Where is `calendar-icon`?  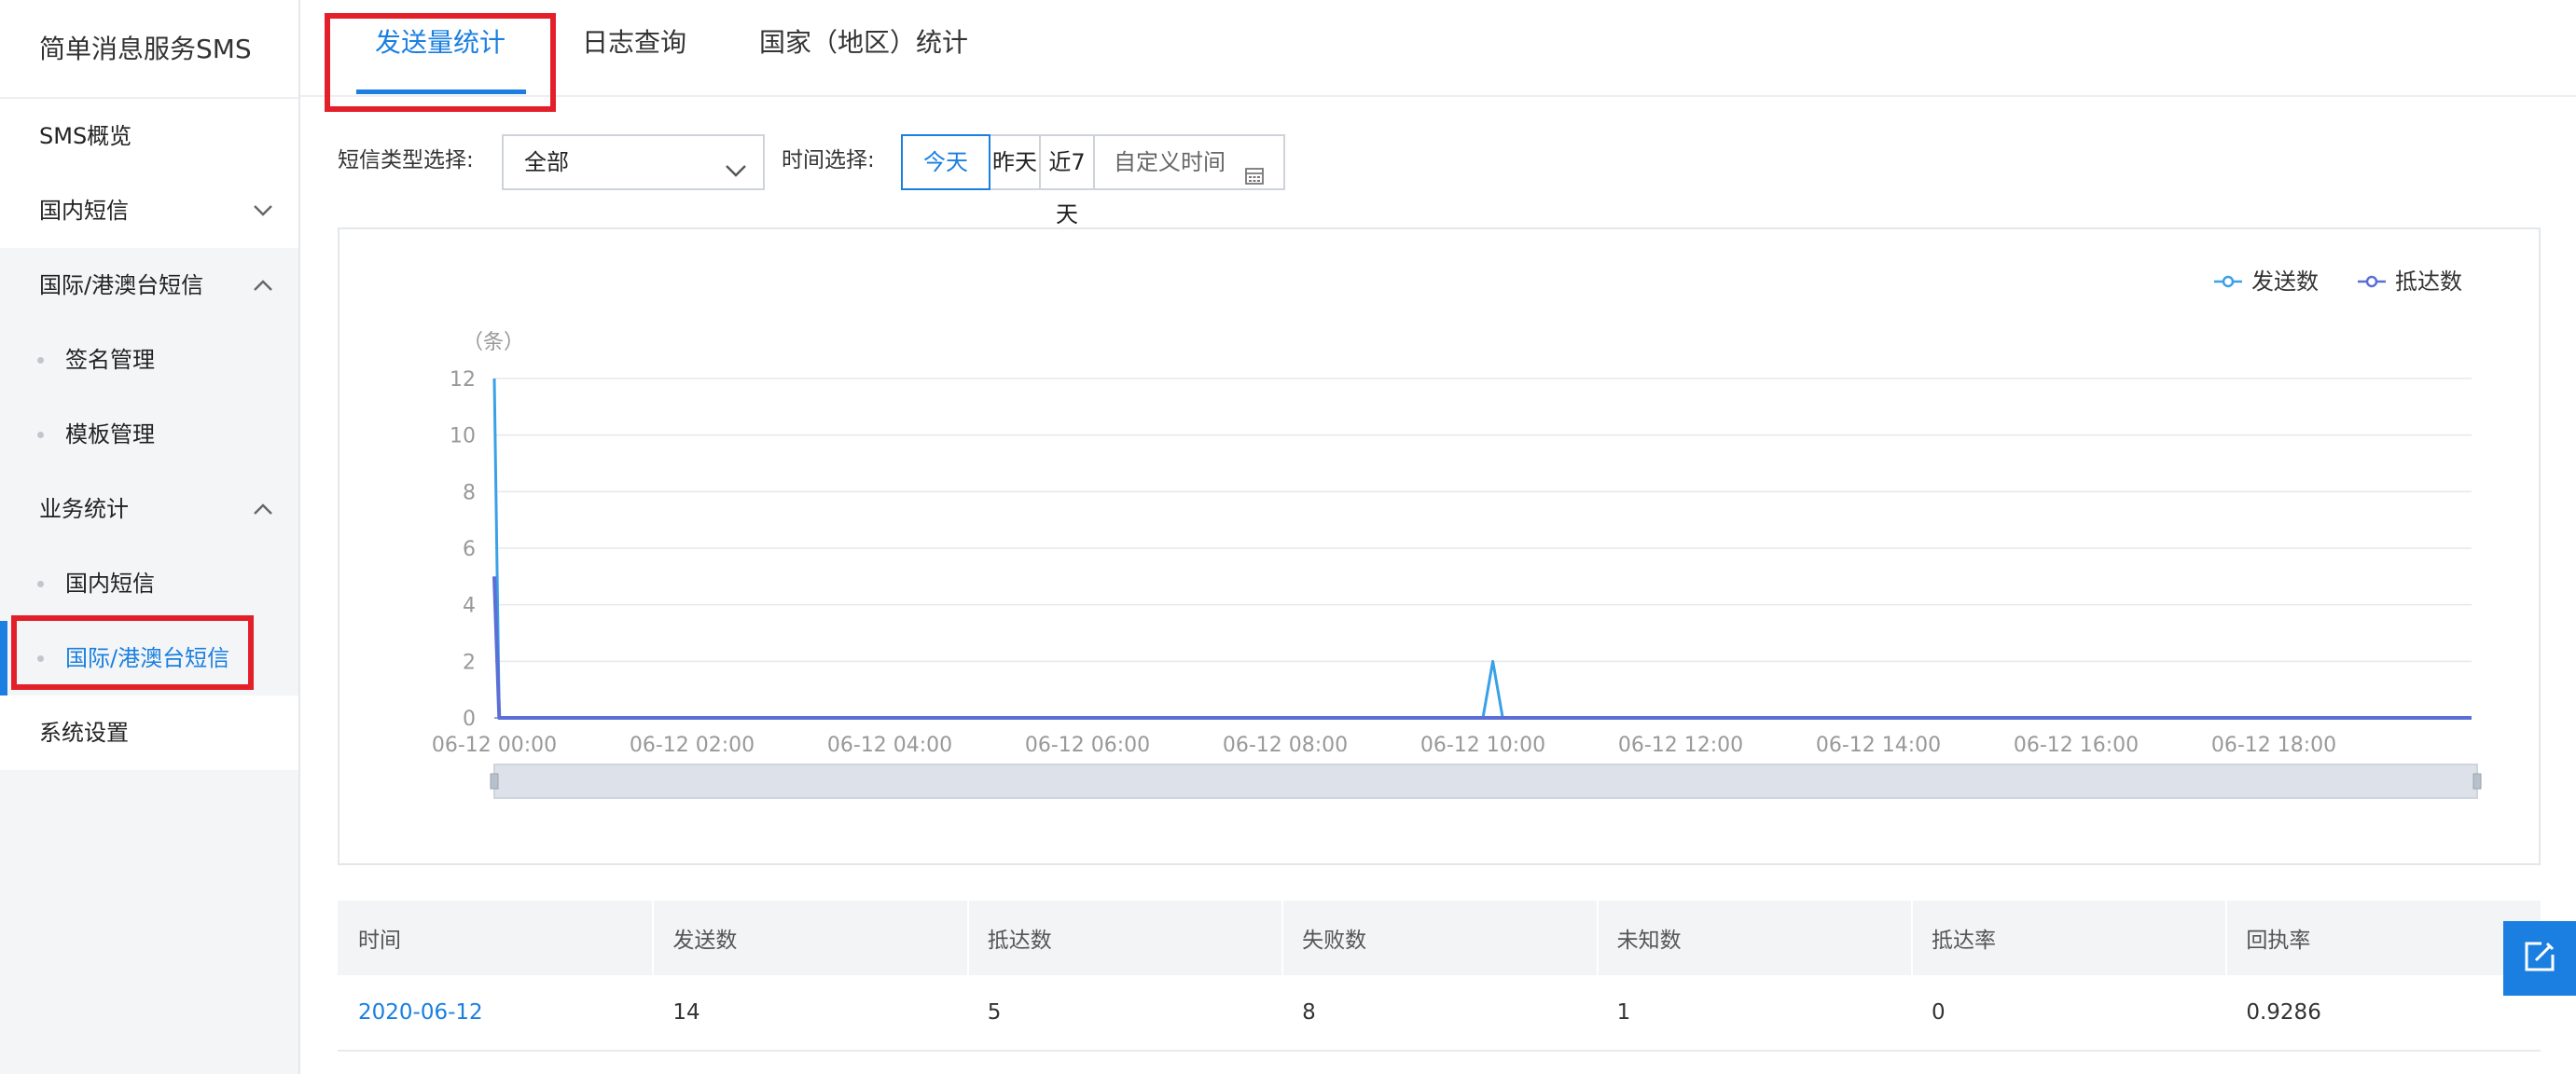
calendar-icon is located at coordinates (1254, 179).